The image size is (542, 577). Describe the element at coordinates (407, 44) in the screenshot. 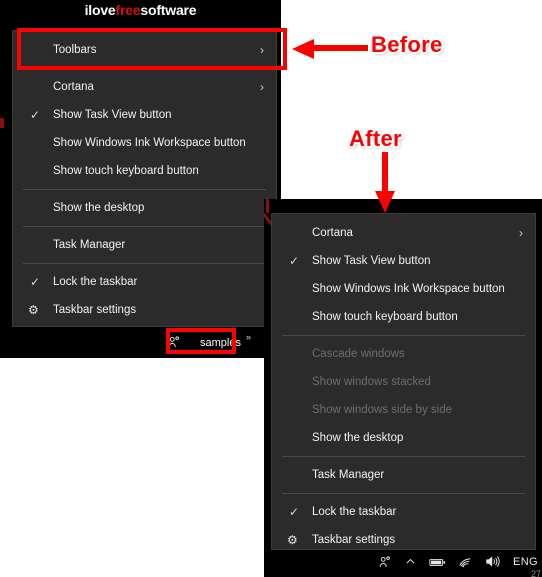

I see `before-label: Before` at that location.